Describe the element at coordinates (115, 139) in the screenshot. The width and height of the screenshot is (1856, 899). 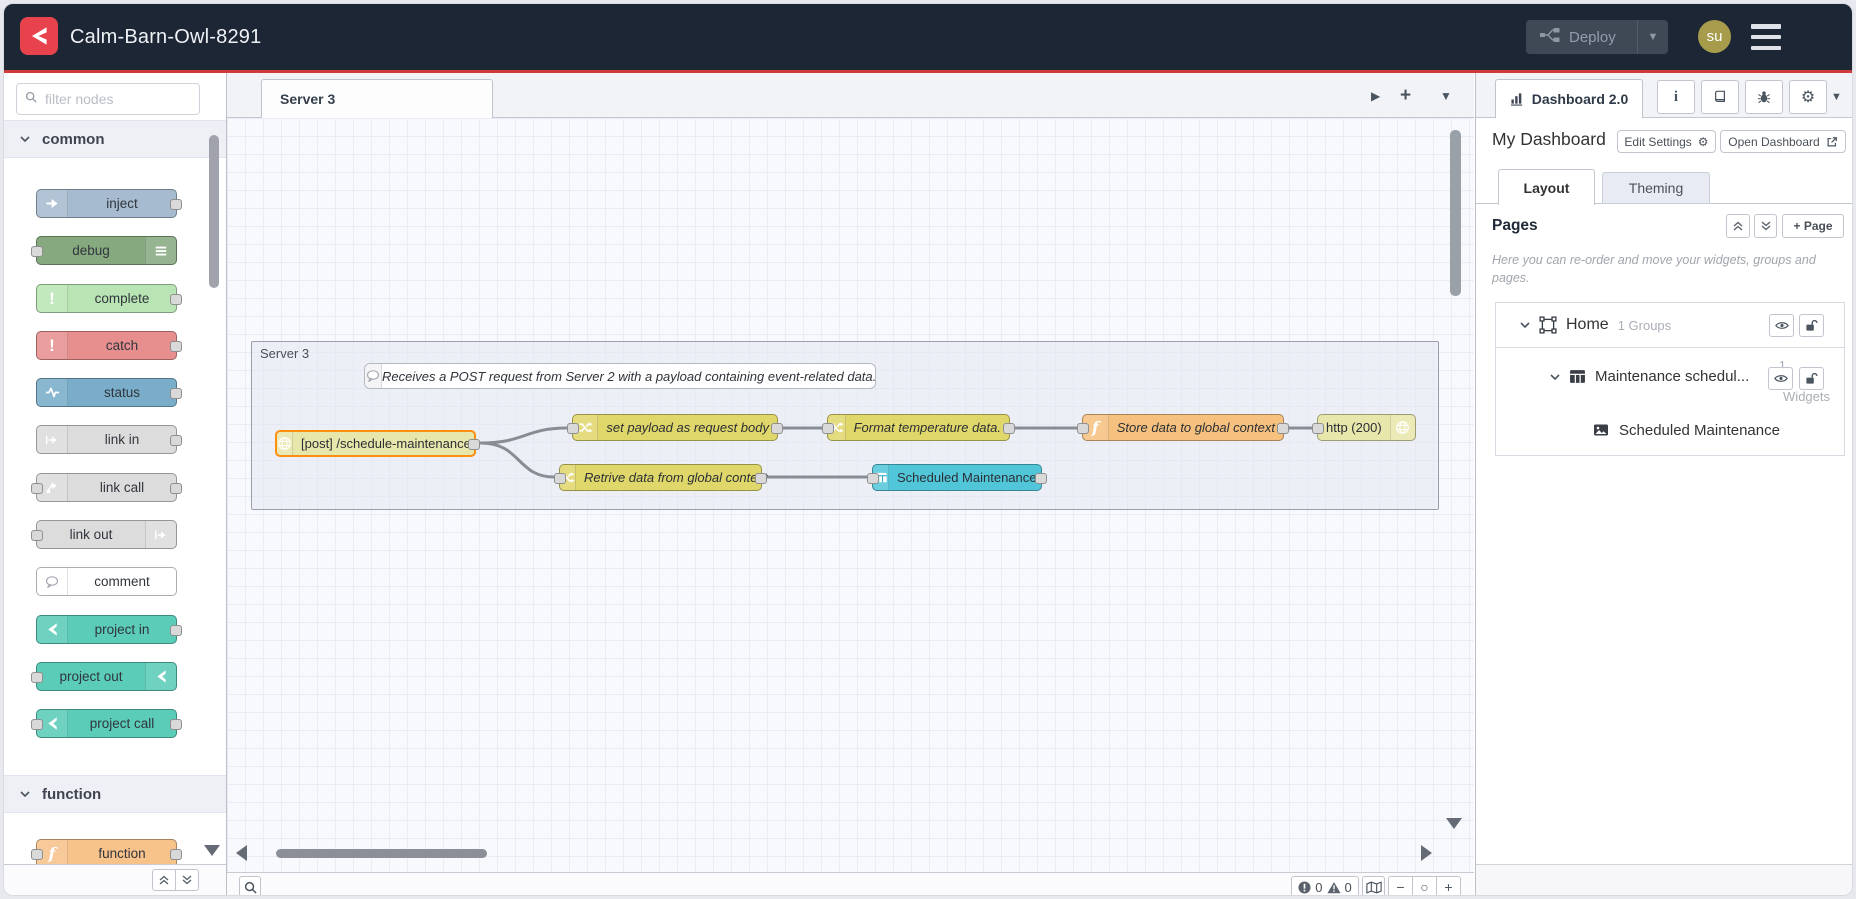
I see `palette-category-common: common` at that location.